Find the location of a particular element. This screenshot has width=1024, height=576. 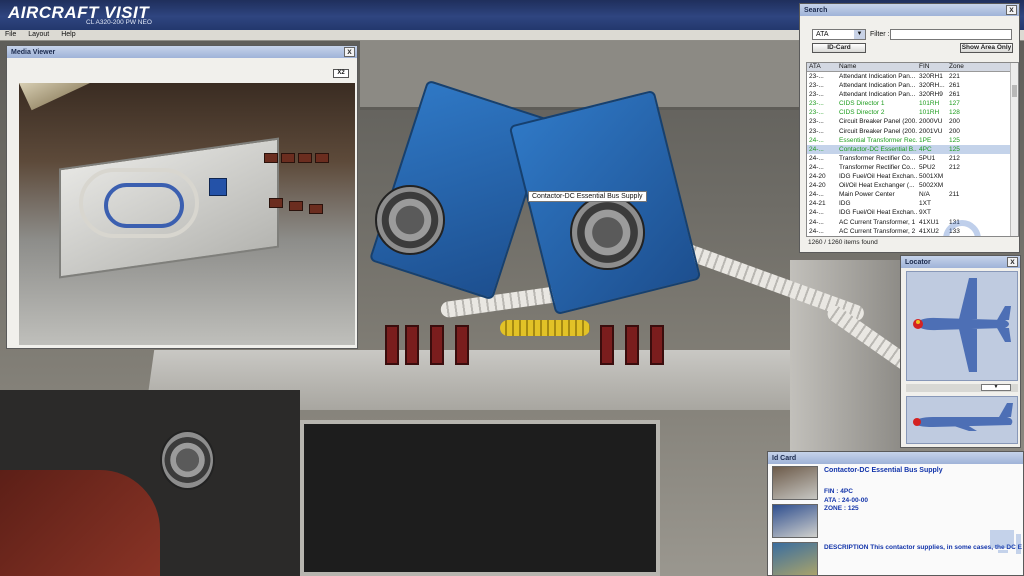

cell-zone is located at coordinates (977, 203).